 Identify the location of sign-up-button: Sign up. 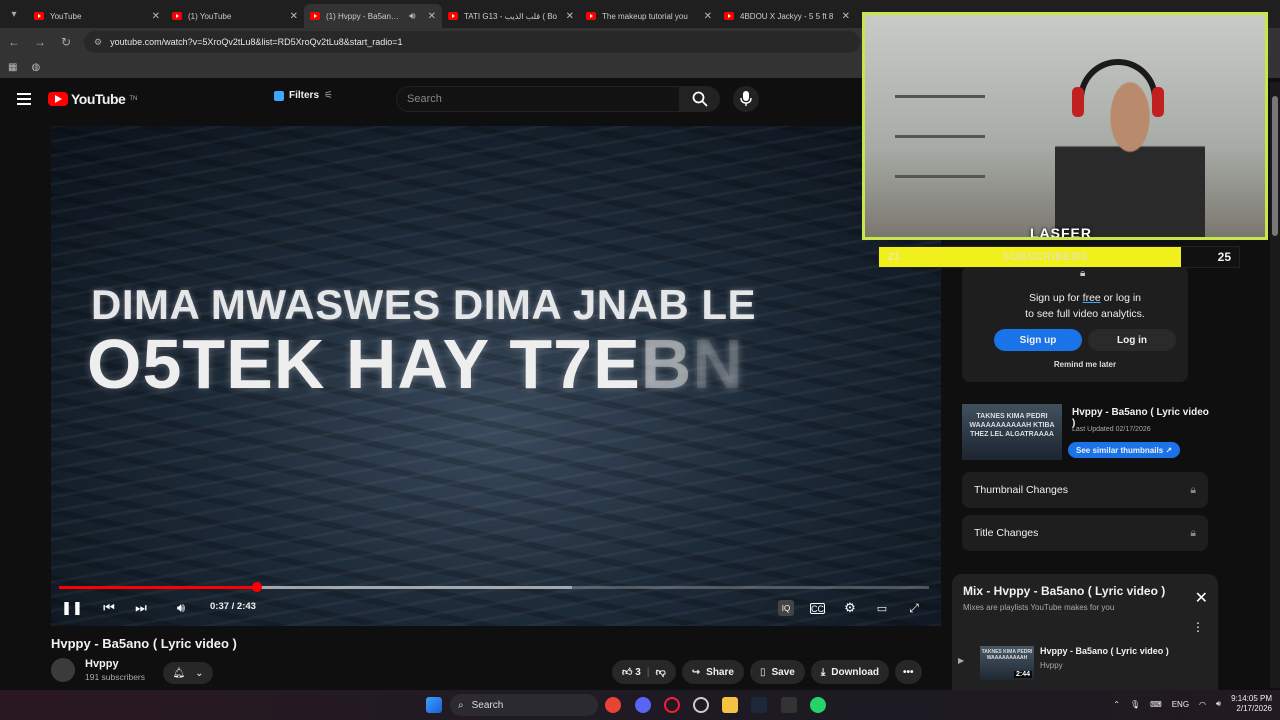
(1038, 340).